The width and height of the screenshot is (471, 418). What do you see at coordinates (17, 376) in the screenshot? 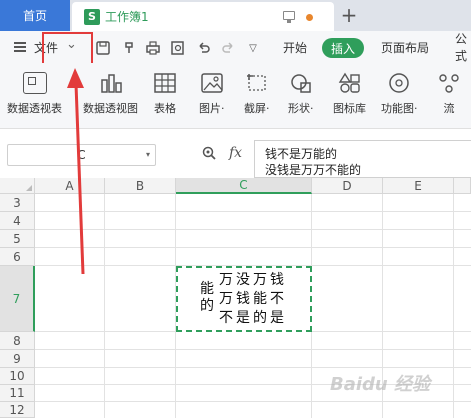
I see `row-header-10: 10` at bounding box center [17, 376].